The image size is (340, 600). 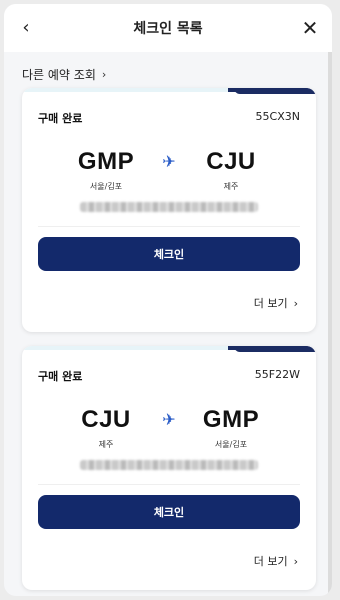 I want to click on other-reservation-link: 다른 예약 조회 ›, so click(x=64, y=74).